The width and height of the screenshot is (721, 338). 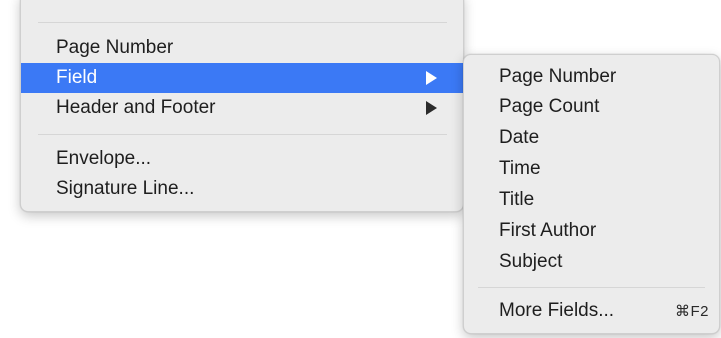 I want to click on menu-item-field: Field, so click(x=242, y=78).